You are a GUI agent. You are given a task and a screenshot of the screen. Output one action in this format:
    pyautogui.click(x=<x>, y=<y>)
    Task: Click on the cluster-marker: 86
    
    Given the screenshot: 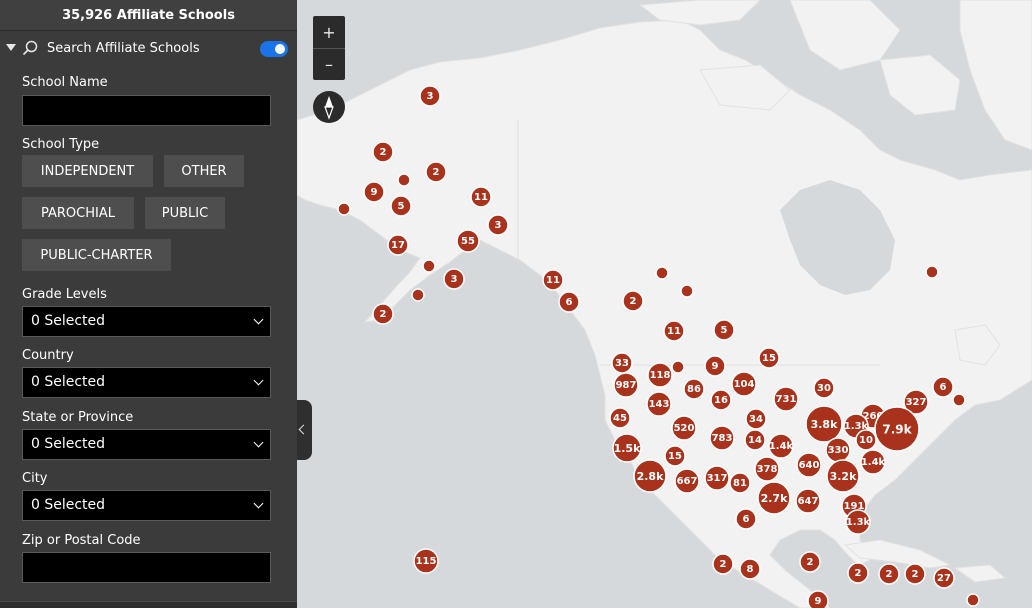 What is the action you would take?
    pyautogui.click(x=694, y=389)
    